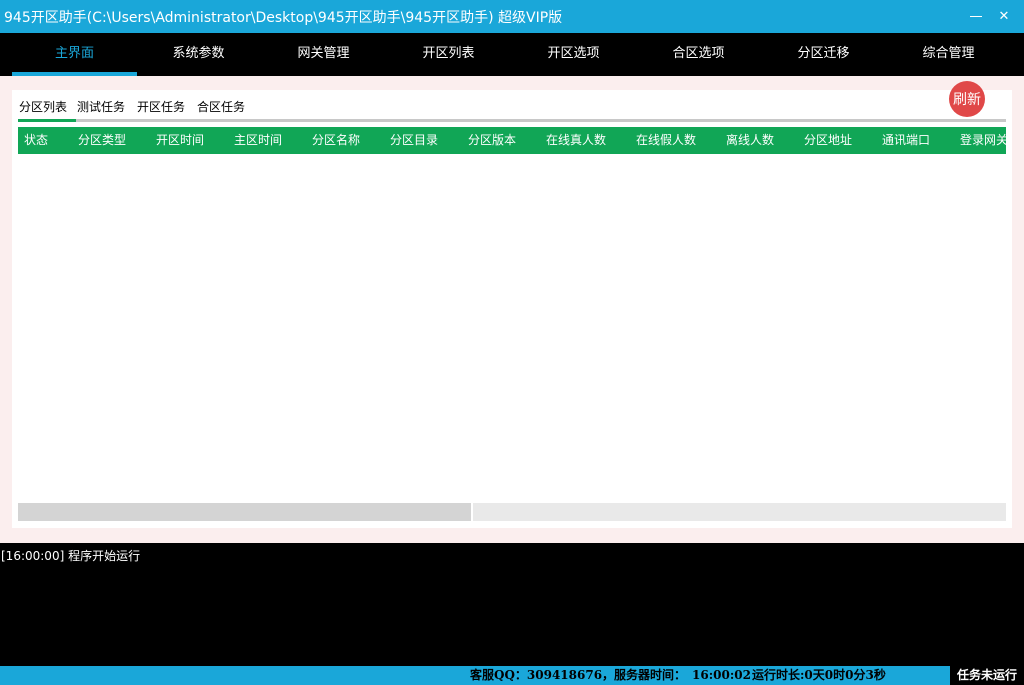  What do you see at coordinates (448, 54) in the screenshot?
I see `nav-tab-server-list: 开区列表` at bounding box center [448, 54].